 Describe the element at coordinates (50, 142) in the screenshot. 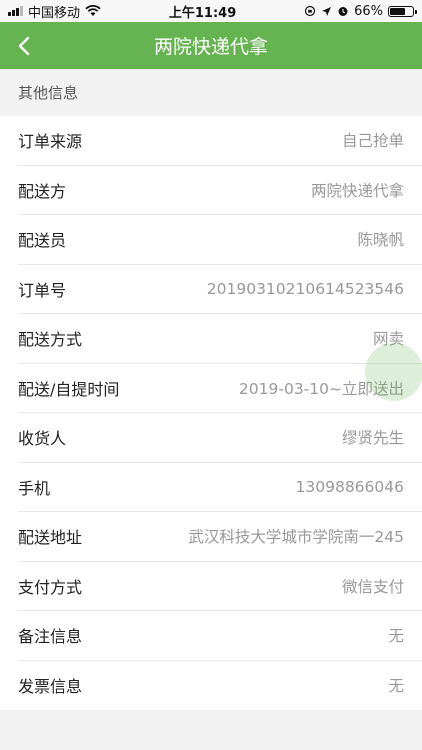

I see `row-label: 订单来源` at that location.